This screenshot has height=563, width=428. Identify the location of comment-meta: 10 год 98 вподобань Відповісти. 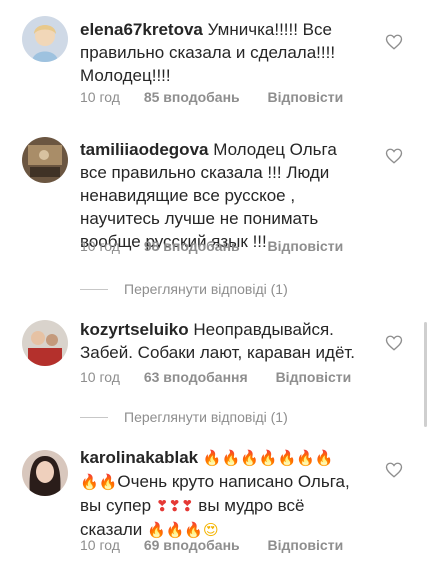
(211, 246).